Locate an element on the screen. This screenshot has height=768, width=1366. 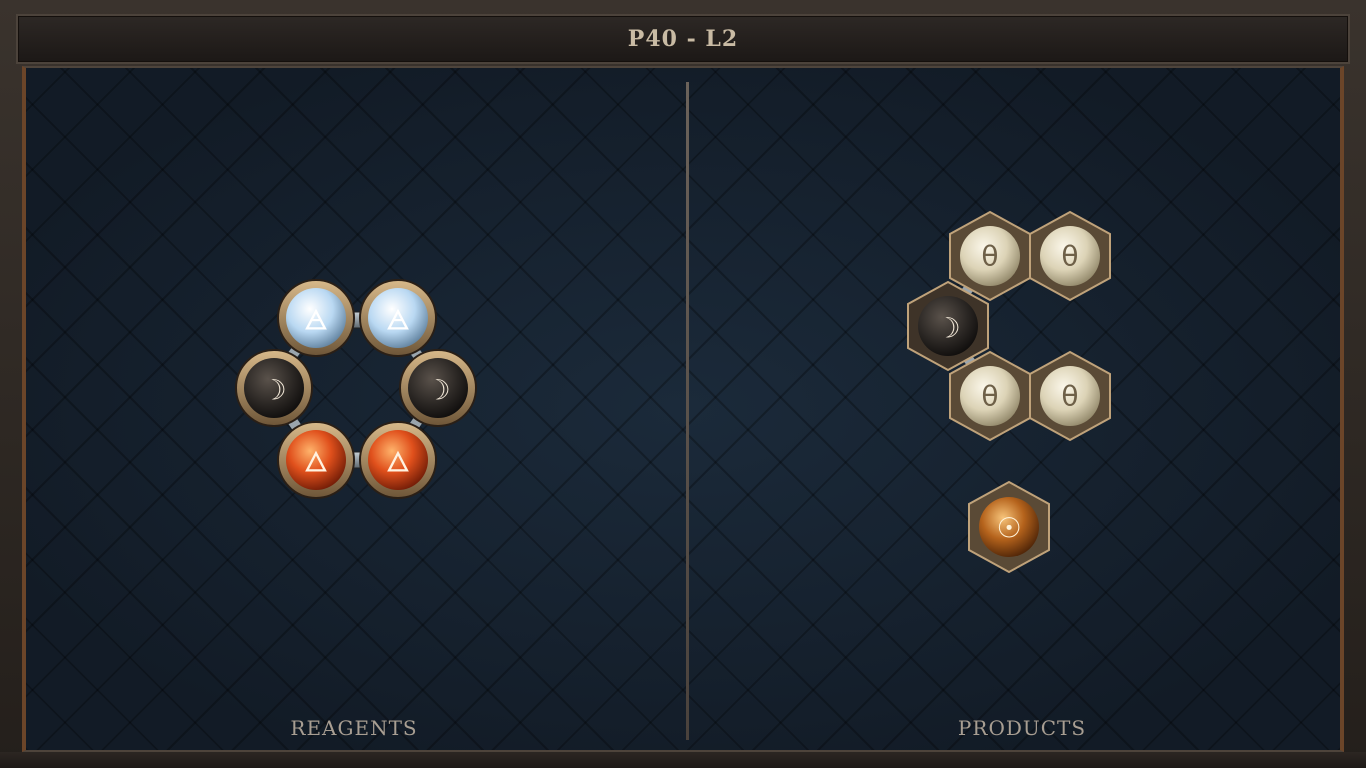
product-molecule-gold: ☉ is located at coordinates (1009, 527).